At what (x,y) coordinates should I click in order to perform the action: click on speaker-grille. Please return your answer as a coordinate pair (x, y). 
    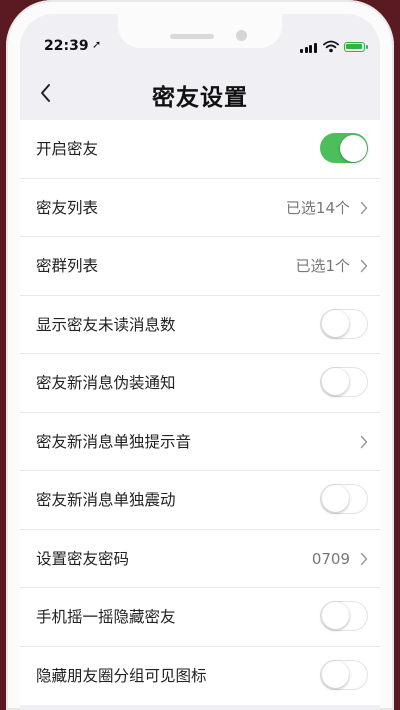
    Looking at the image, I should click on (192, 36).